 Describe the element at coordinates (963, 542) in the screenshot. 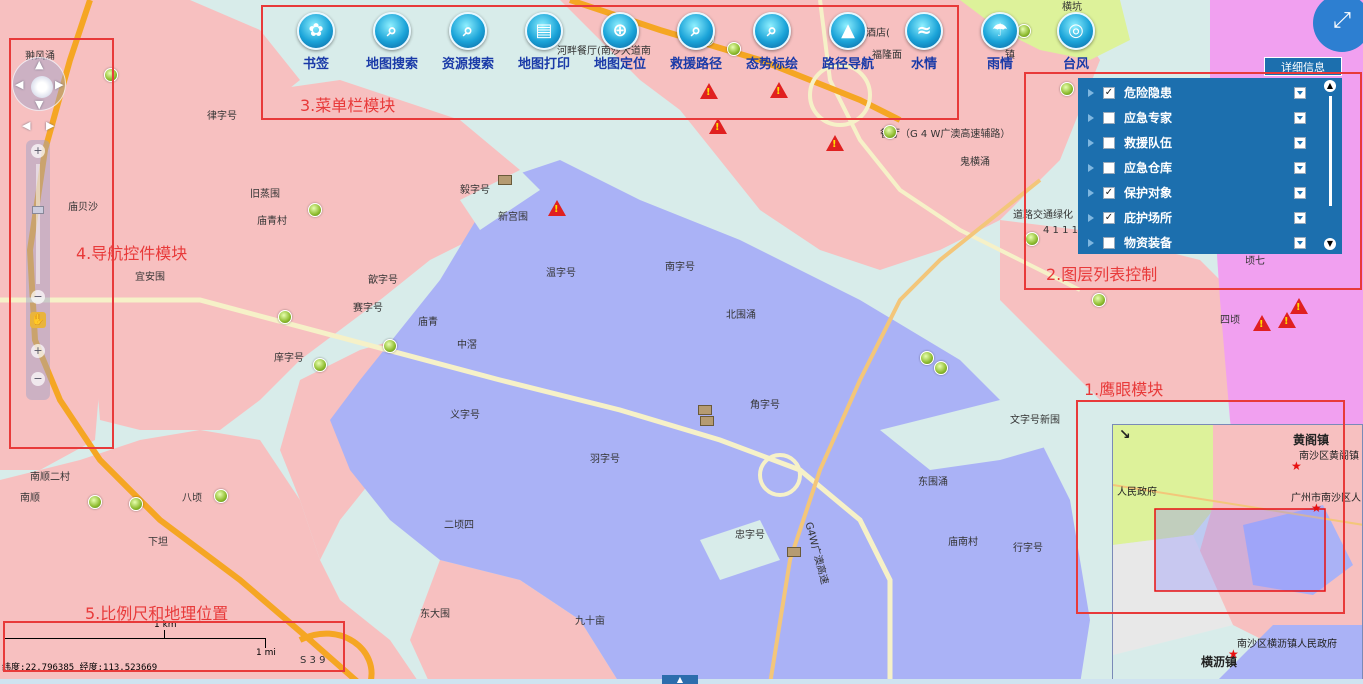

I see `place-label: 庙南村` at that location.